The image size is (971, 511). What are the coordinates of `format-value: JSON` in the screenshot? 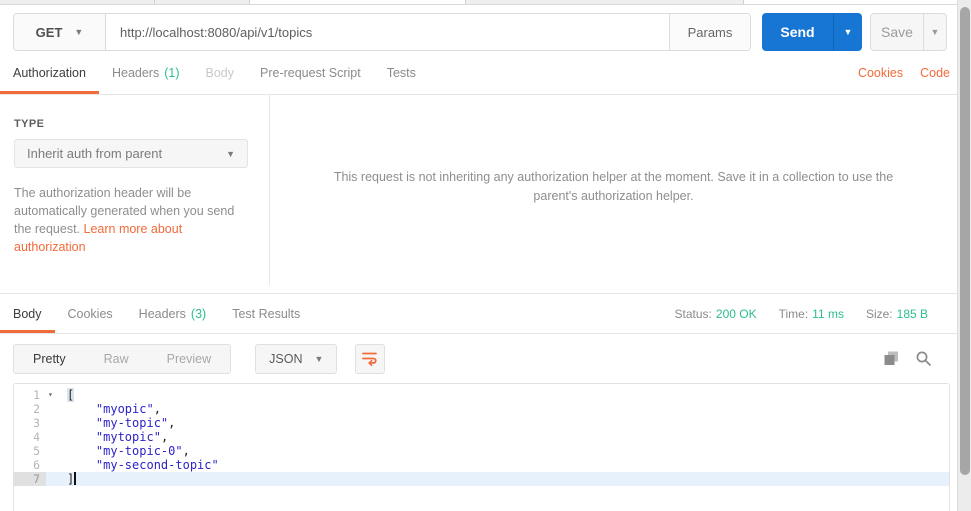 It's located at (286, 358).